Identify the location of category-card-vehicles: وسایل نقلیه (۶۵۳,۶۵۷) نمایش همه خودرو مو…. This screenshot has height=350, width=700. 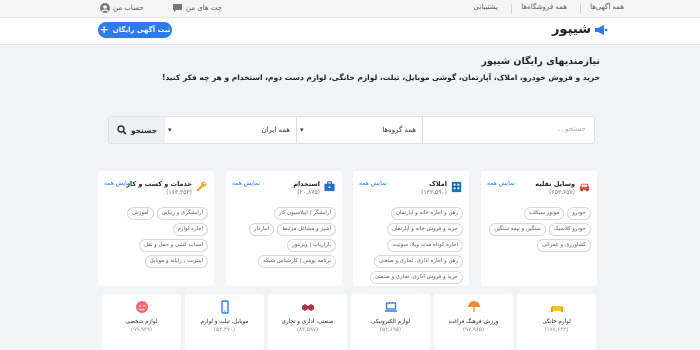
(539, 228).